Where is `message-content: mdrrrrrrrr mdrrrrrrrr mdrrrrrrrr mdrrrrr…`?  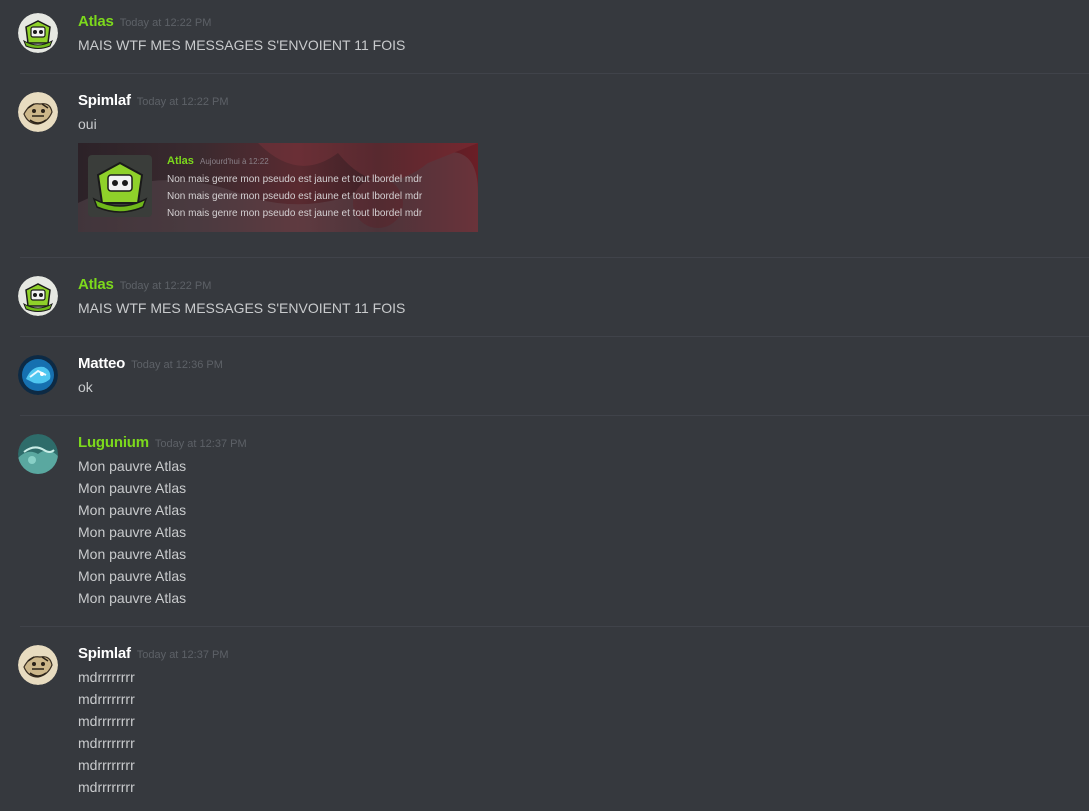 message-content: mdrrrrrrrr mdrrrrrrrr mdrrrrrrrr mdrrrrr… is located at coordinates (106, 732).